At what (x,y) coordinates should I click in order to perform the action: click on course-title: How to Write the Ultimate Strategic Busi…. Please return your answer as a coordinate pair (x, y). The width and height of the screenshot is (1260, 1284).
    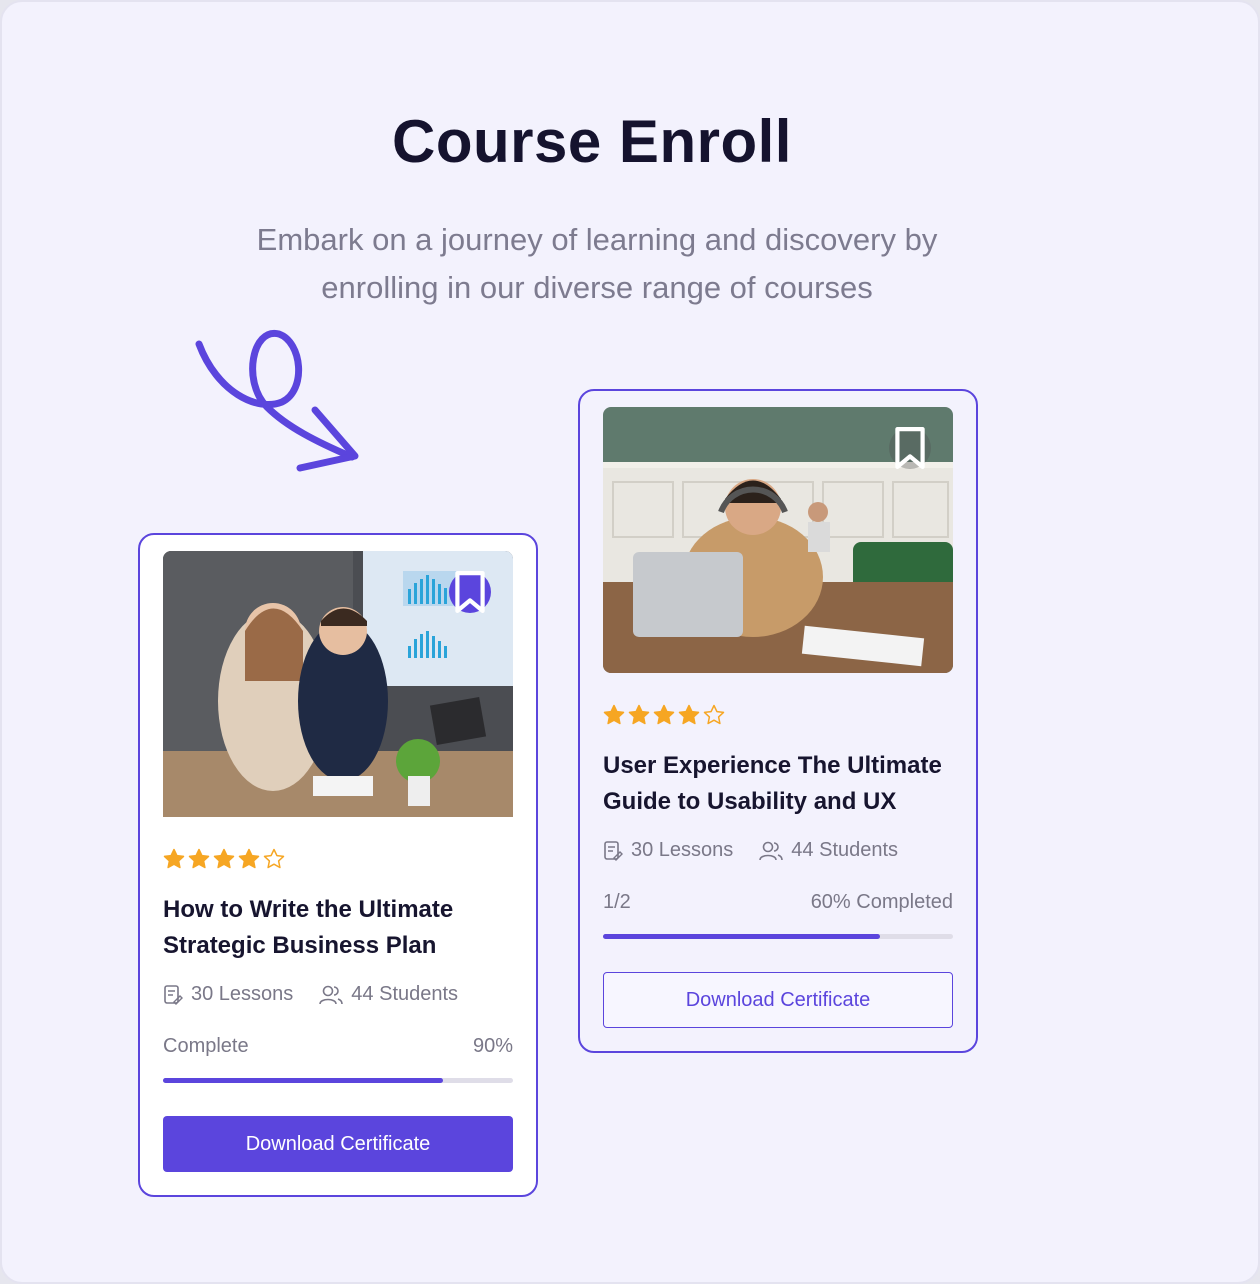
    Looking at the image, I should click on (308, 927).